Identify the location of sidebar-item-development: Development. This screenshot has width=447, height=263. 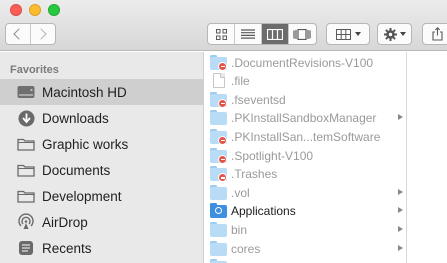
(101, 196).